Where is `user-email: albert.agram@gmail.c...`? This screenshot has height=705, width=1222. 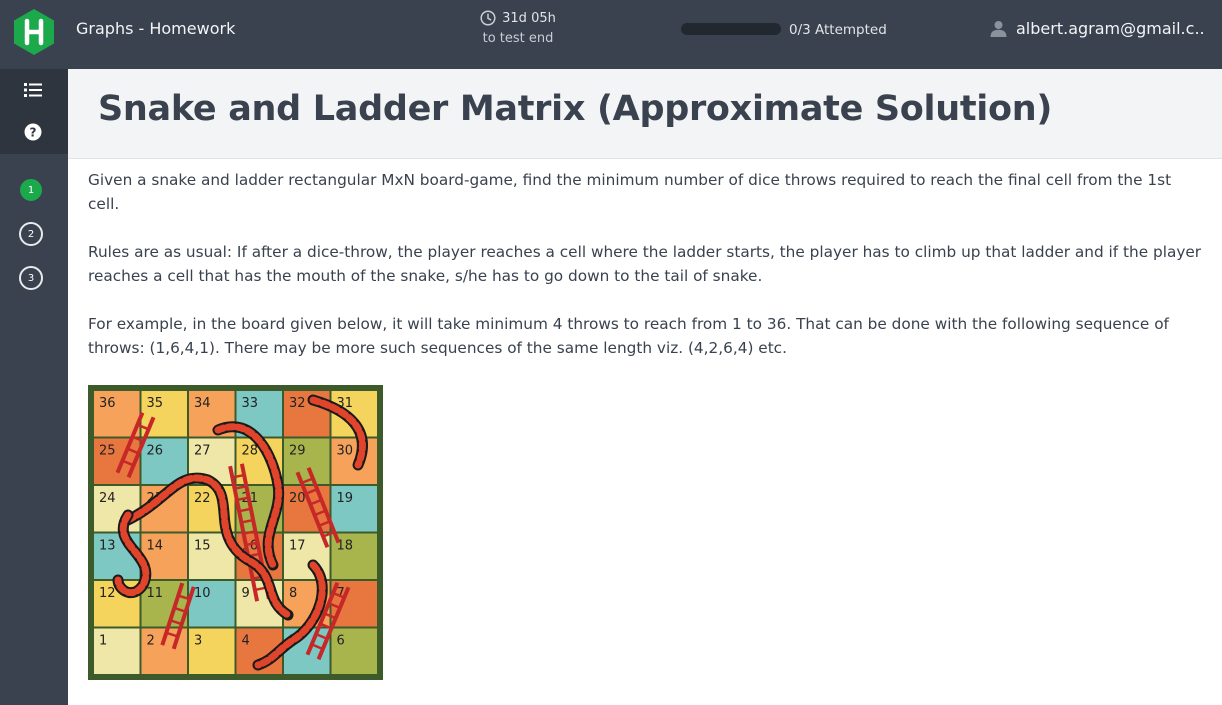
user-email: albert.agram@gmail.c... is located at coordinates (1111, 28).